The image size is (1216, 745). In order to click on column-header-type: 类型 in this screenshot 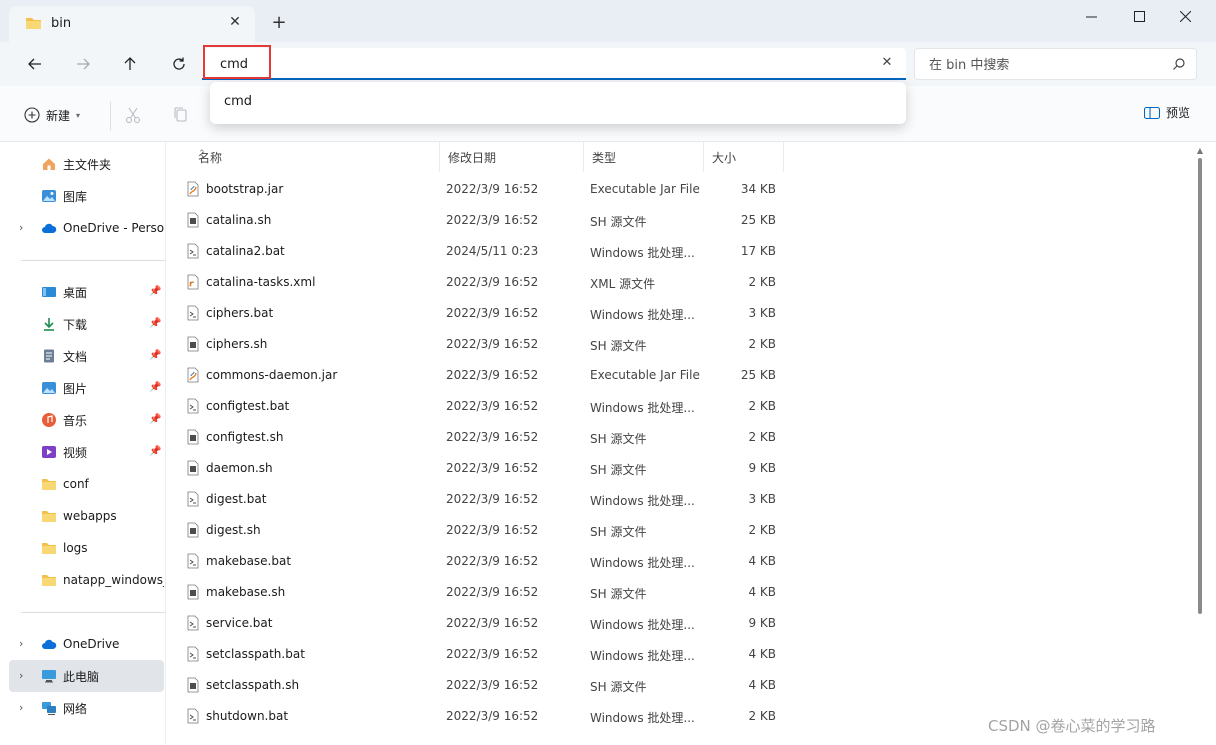, I will do `click(644, 157)`.